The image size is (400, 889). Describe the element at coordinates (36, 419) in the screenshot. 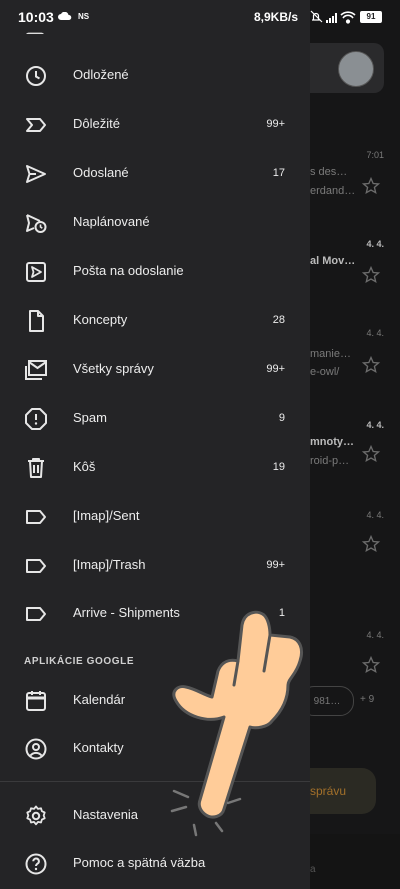

I see `spam-icon` at that location.